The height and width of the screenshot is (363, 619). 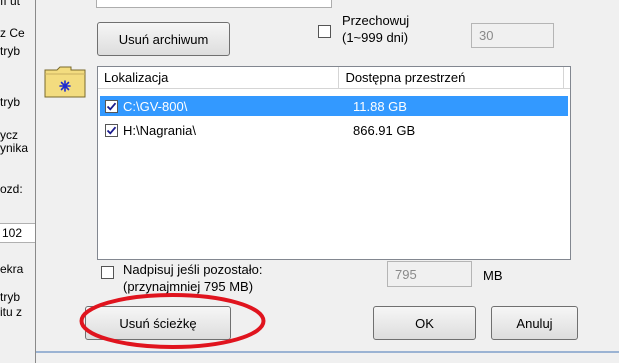 What do you see at coordinates (219, 78) in the screenshot?
I see `column-header-location: Lokalizacja` at bounding box center [219, 78].